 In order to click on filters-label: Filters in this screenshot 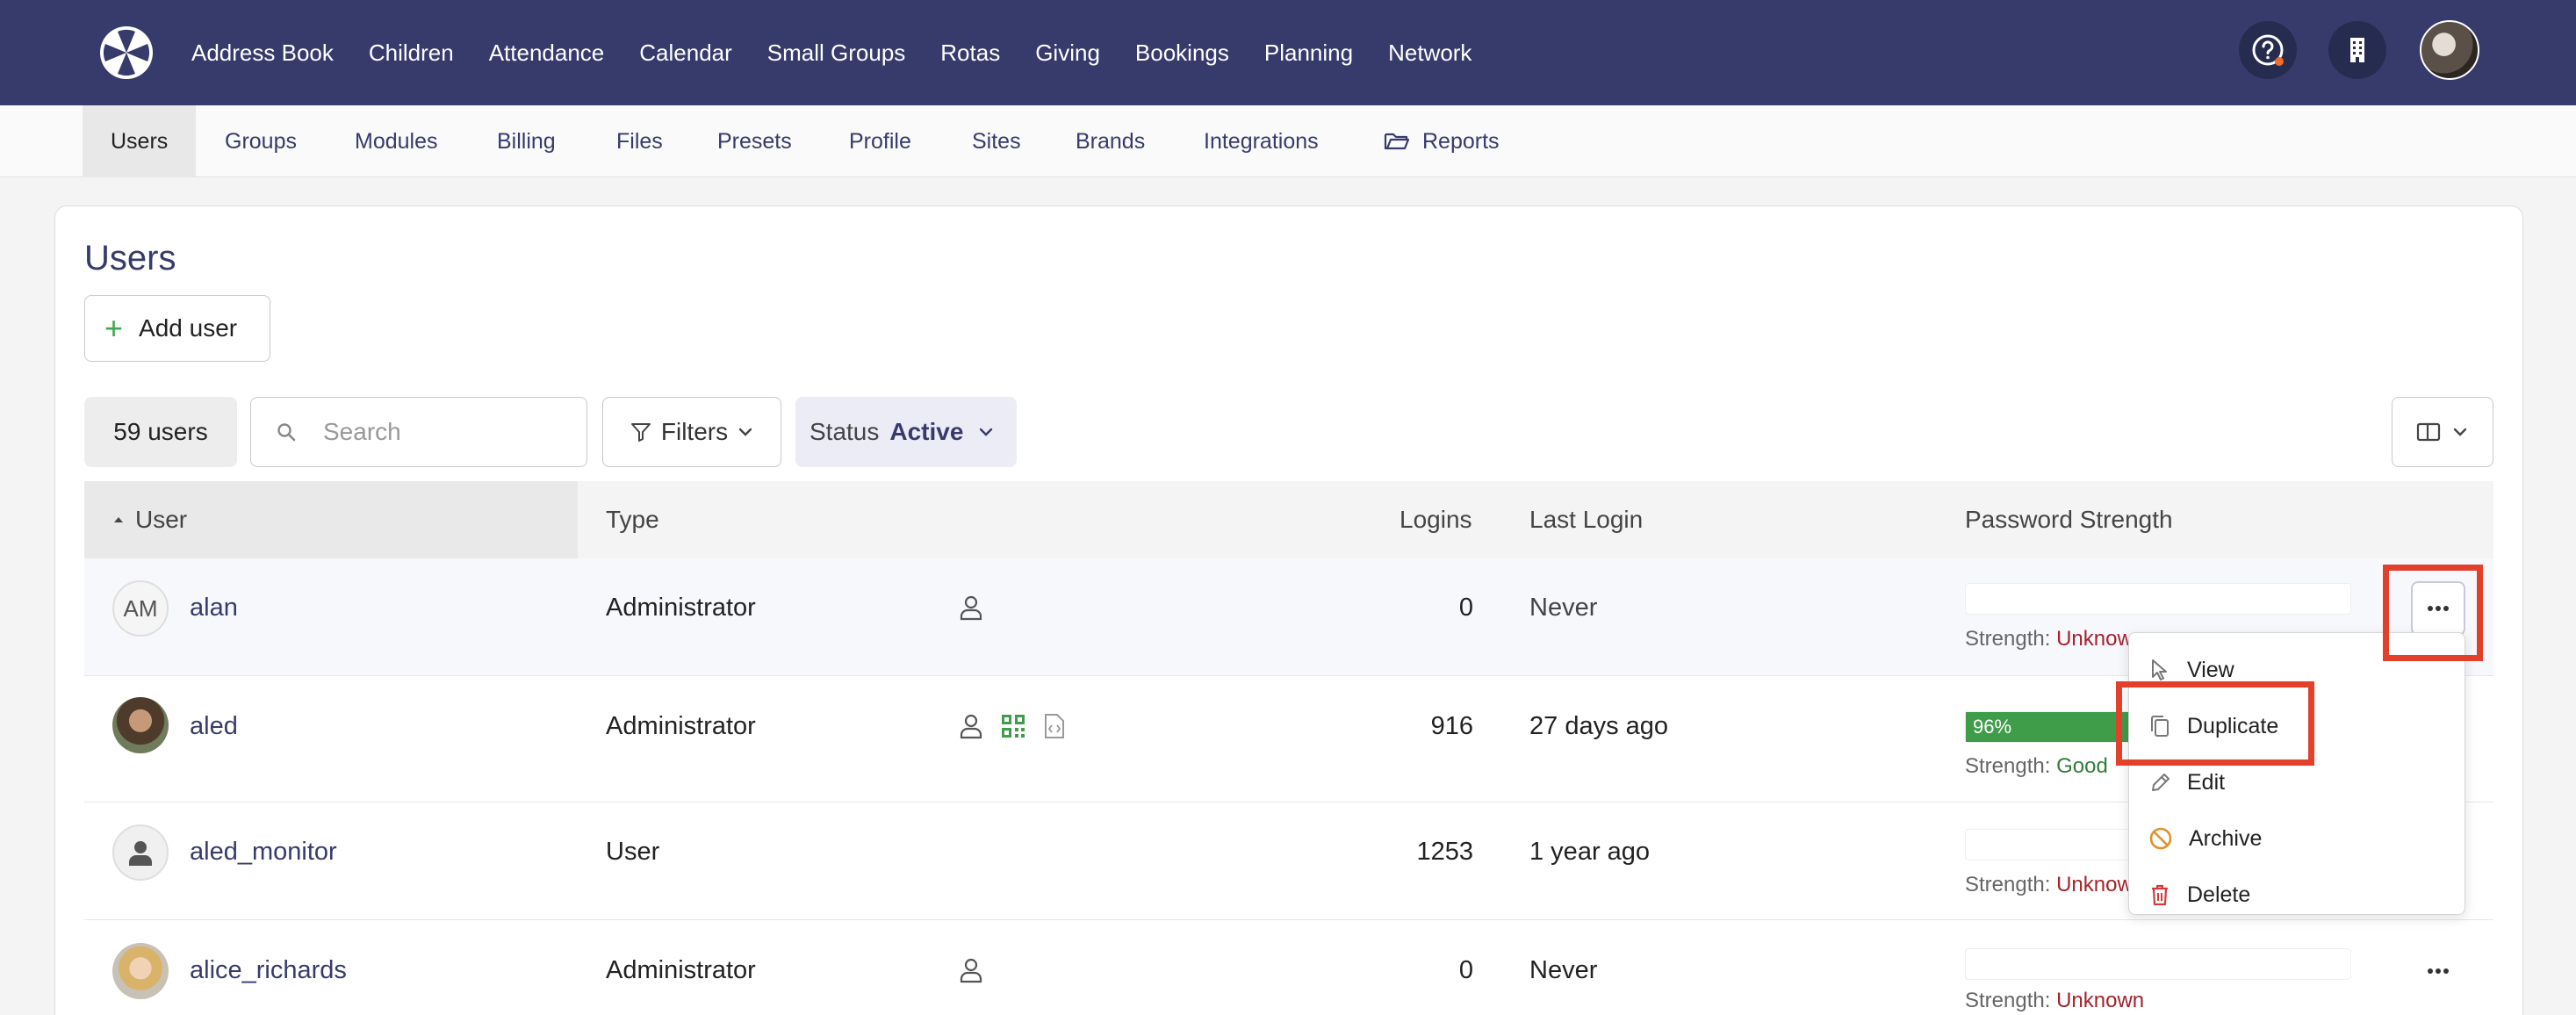, I will do `click(694, 431)`.